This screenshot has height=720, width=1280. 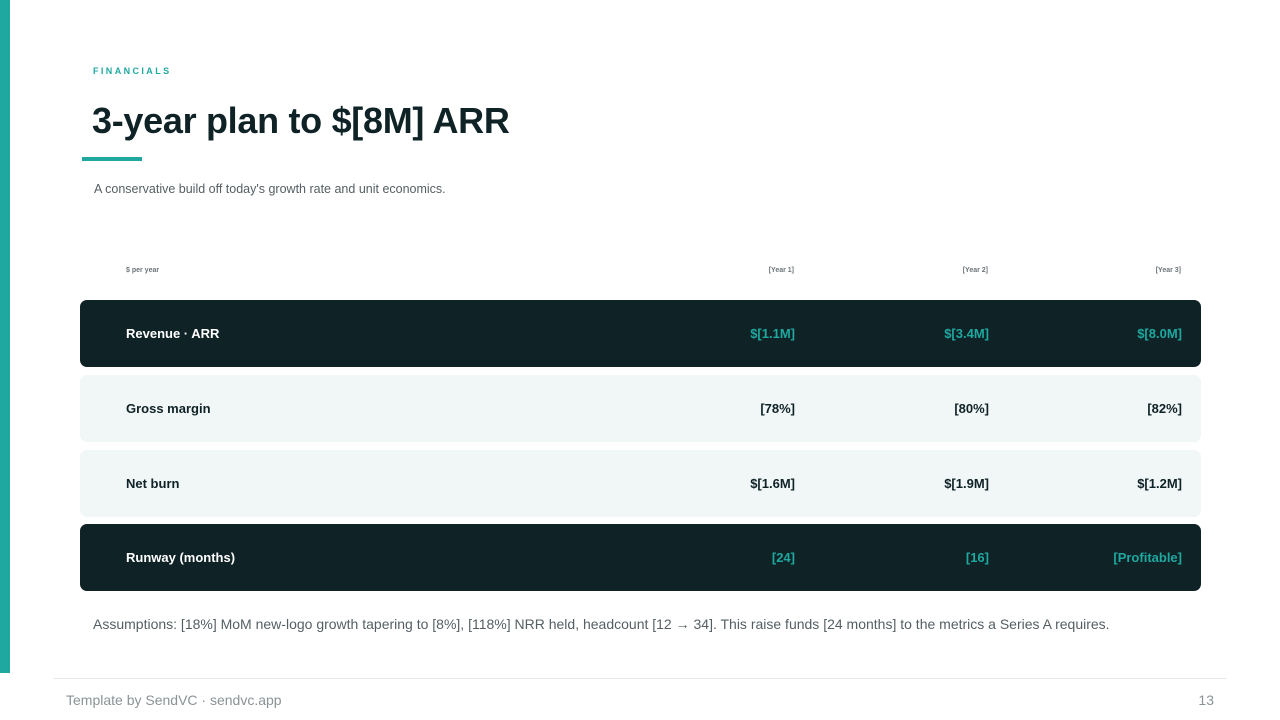 I want to click on footer-divider, so click(x=640, y=678).